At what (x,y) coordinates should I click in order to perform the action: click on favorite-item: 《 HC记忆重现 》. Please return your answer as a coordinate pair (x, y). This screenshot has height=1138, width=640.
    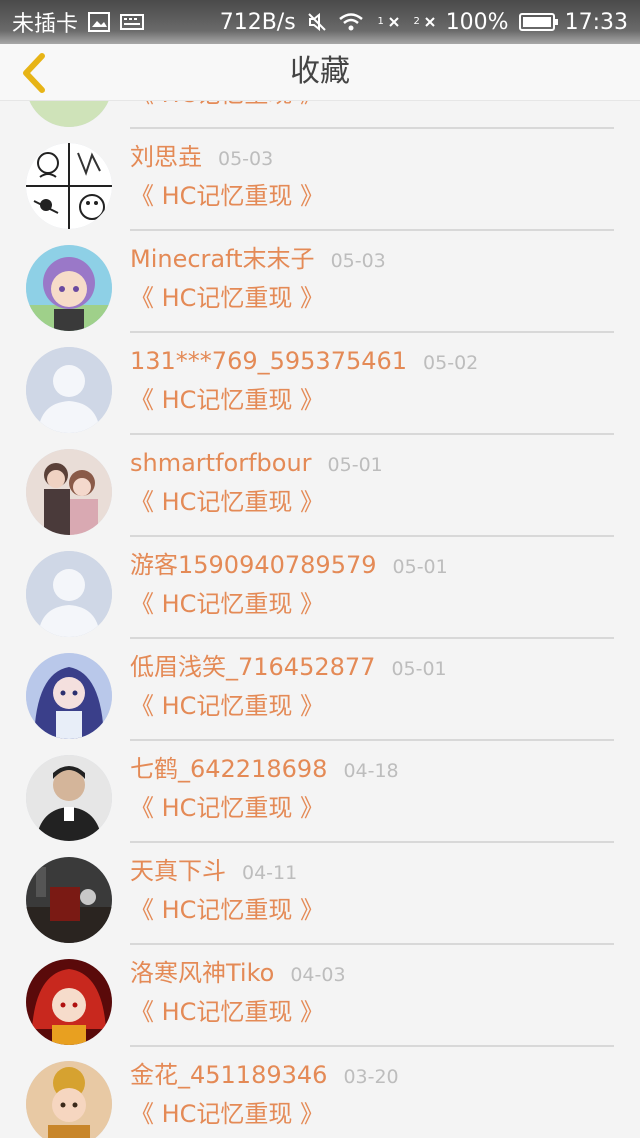
    Looking at the image, I should click on (320, 114).